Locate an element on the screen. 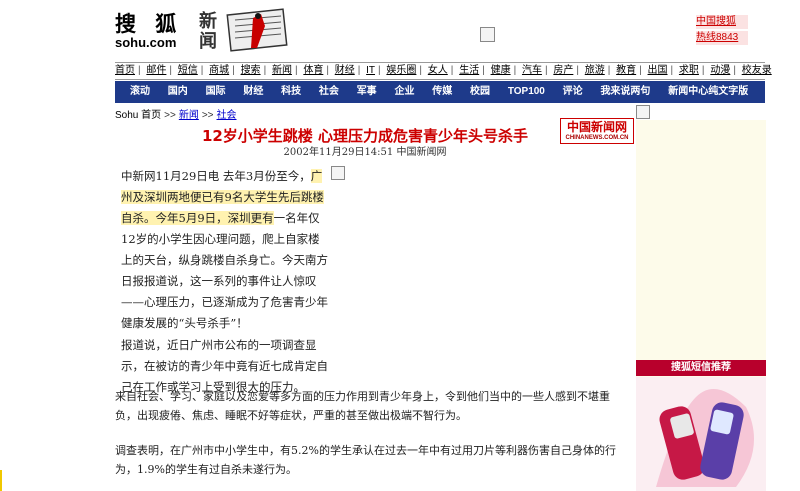  sohu-logo: 搜 狐 sohu.com 新闻 is located at coordinates (202, 32).